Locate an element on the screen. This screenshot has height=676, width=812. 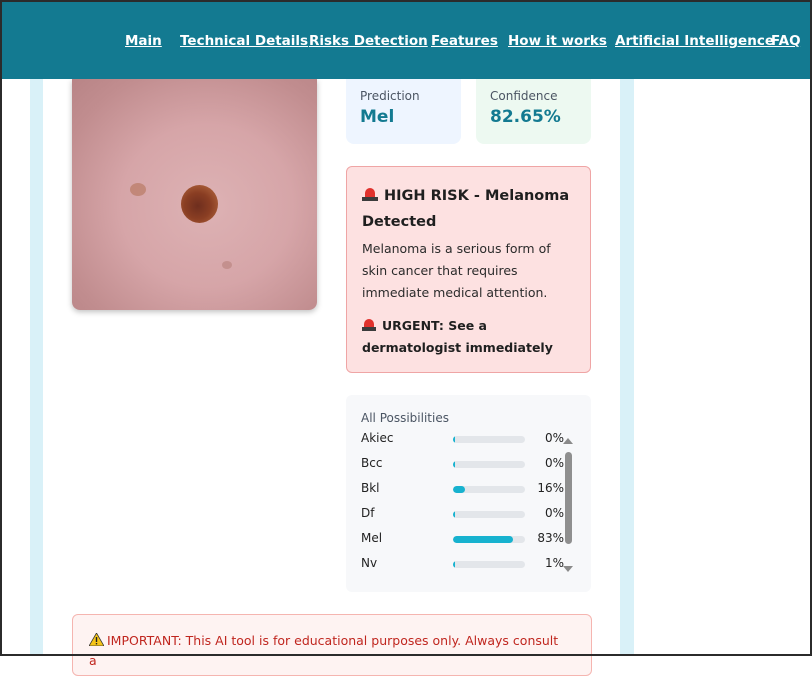
scroll-up-arrow-icon is located at coordinates (568, 441).